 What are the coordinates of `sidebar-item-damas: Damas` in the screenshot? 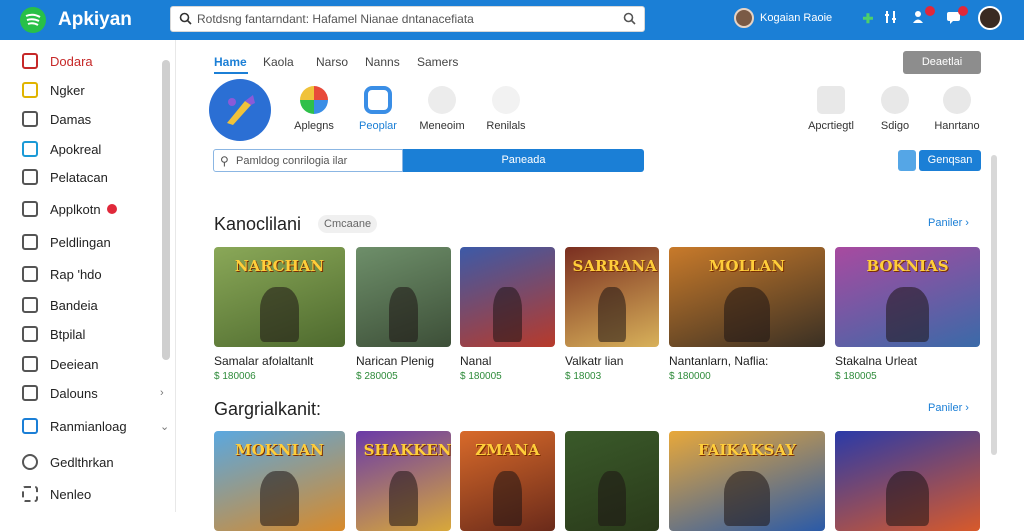 It's located at (56, 119).